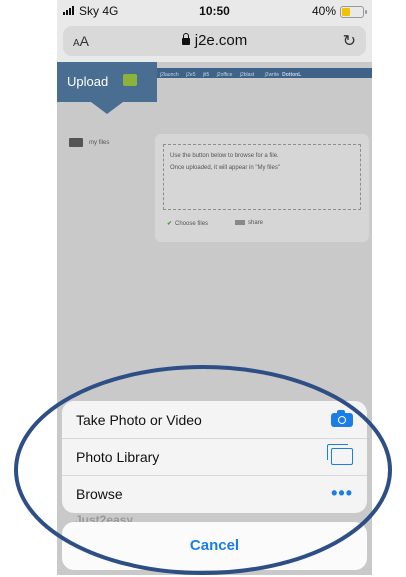 Image resolution: width=406 pixels, height=577 pixels. Describe the element at coordinates (240, 222) in the screenshot. I see `share-icon` at that location.